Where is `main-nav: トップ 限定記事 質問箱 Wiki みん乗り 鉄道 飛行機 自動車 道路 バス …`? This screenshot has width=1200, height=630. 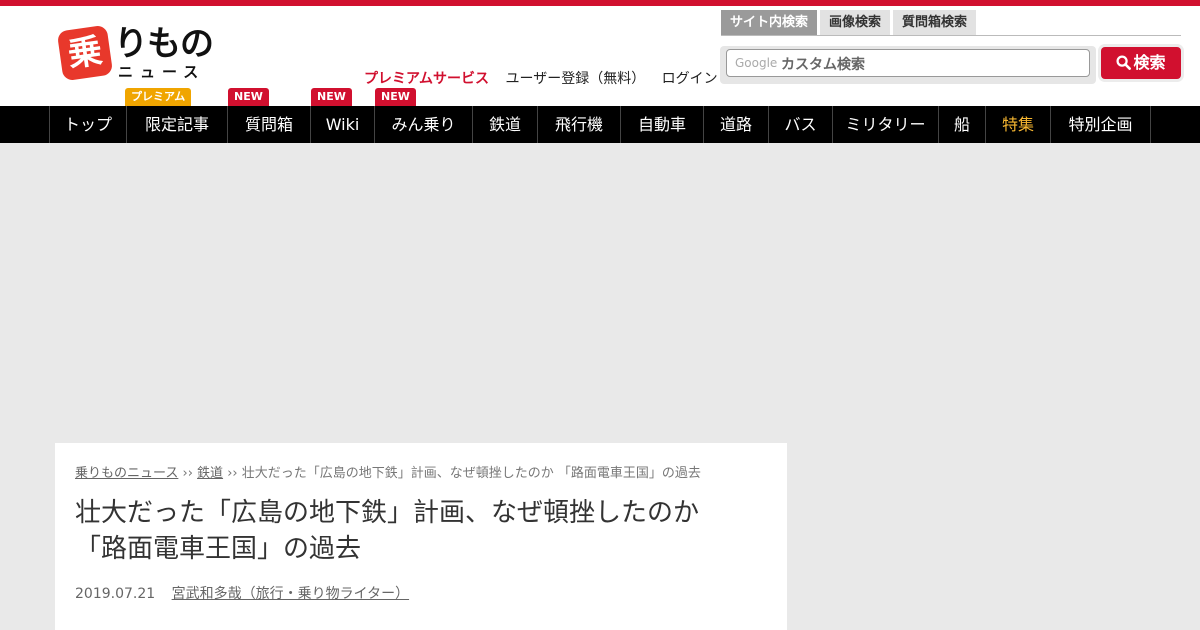
main-nav: トップ 限定記事 質問箱 Wiki みん乗り 鉄道 飛行機 自動車 道路 バス … is located at coordinates (600, 124).